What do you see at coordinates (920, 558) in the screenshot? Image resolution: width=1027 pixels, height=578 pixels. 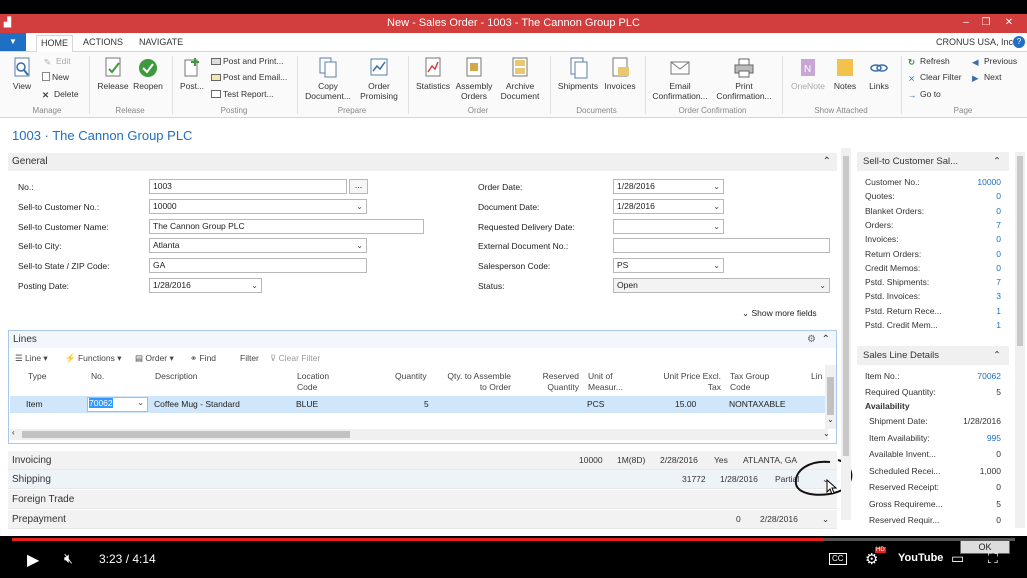 I see `youtube-logo: YouTube` at bounding box center [920, 558].